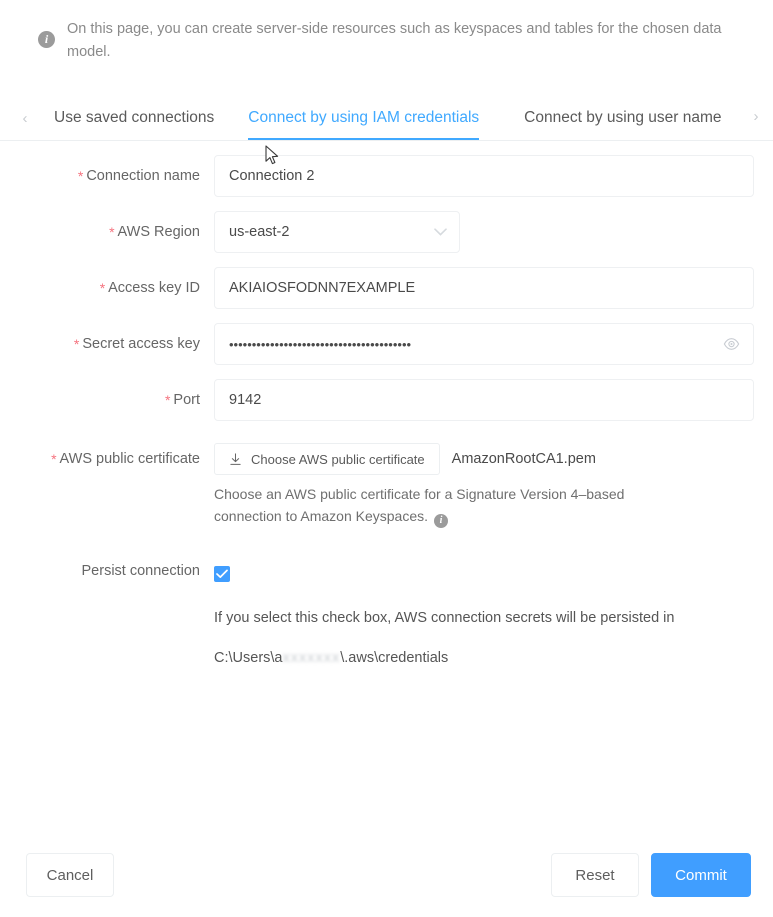 The image size is (773, 917). Describe the element at coordinates (386, 566) in the screenshot. I see `form-row-persist-connection: Persist connection` at that location.